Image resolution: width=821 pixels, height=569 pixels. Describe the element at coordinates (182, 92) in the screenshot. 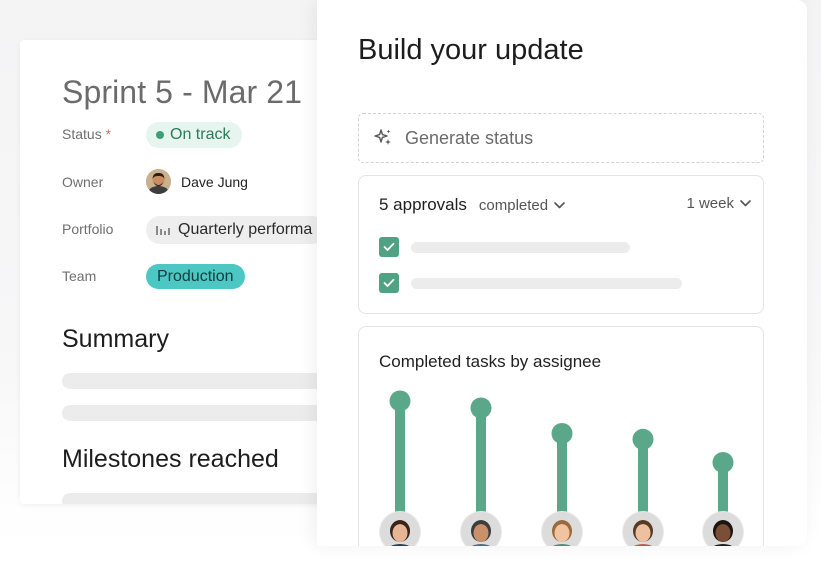

I see `page-title: Sprint 5 - Mar 21` at that location.